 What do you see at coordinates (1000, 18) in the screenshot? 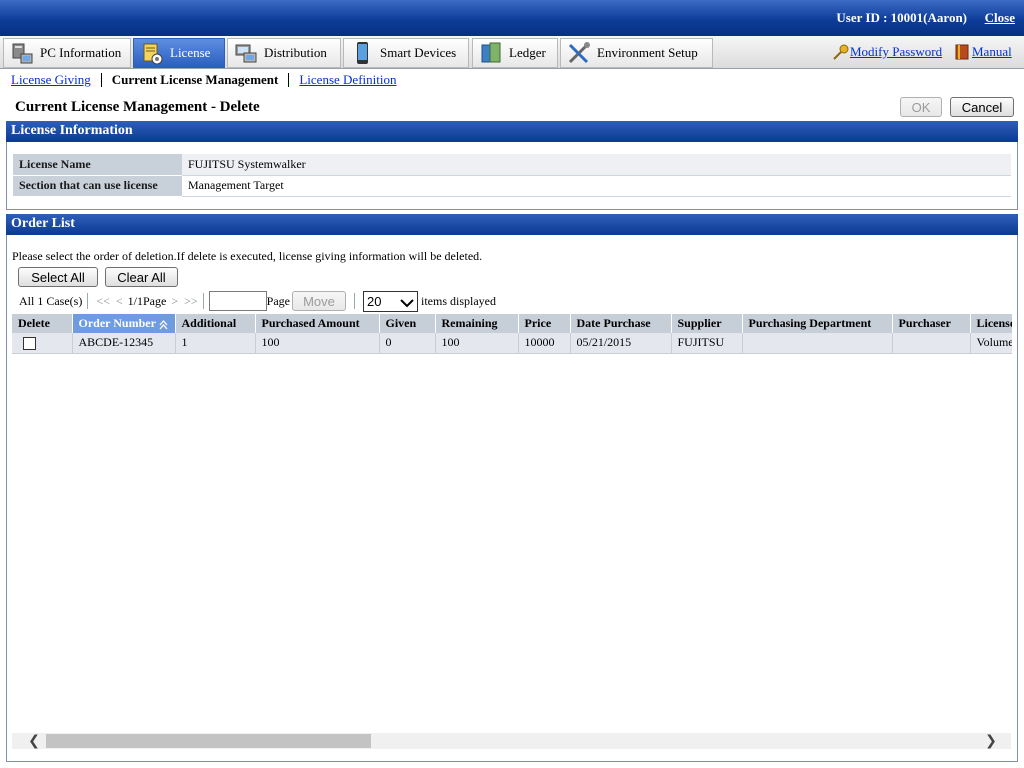
I see `close-link: Close` at bounding box center [1000, 18].